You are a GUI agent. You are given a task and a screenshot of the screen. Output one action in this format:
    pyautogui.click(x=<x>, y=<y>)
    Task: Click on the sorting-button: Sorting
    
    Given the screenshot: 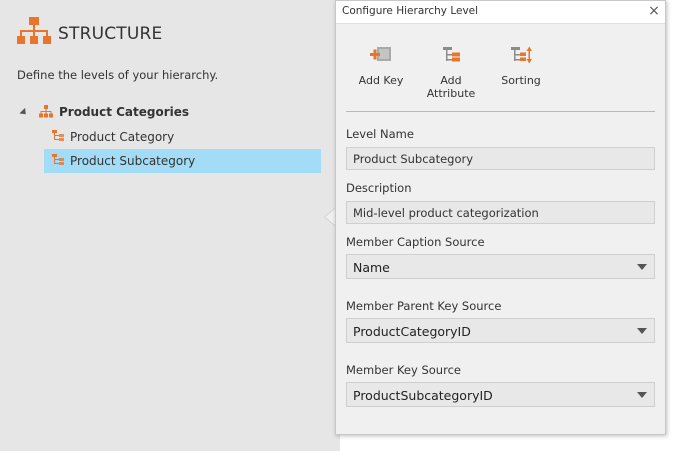 What is the action you would take?
    pyautogui.click(x=521, y=72)
    